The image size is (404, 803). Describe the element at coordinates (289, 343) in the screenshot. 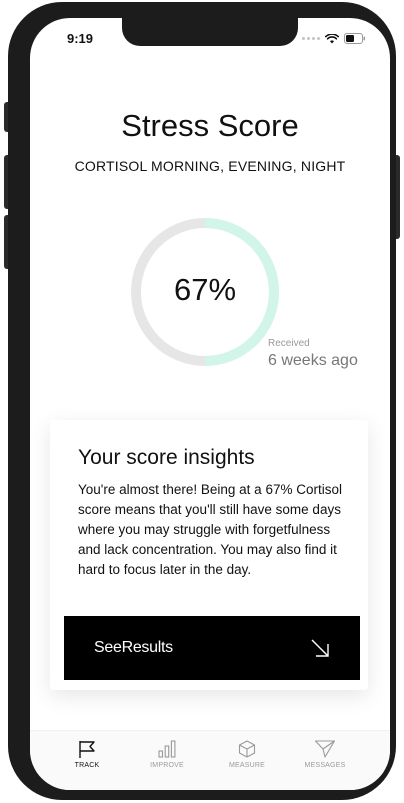

I see `received-label: Received` at that location.